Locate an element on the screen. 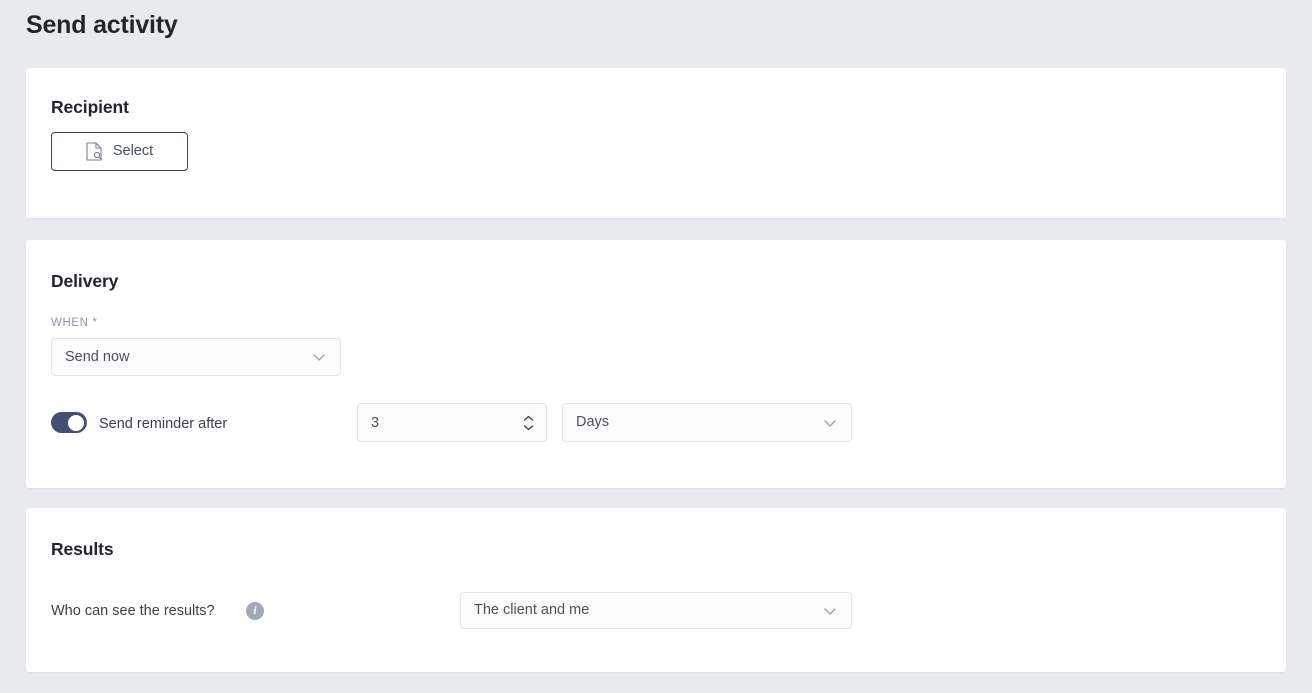 The image size is (1312, 693). reminder-unit-value: Days is located at coordinates (593, 422).